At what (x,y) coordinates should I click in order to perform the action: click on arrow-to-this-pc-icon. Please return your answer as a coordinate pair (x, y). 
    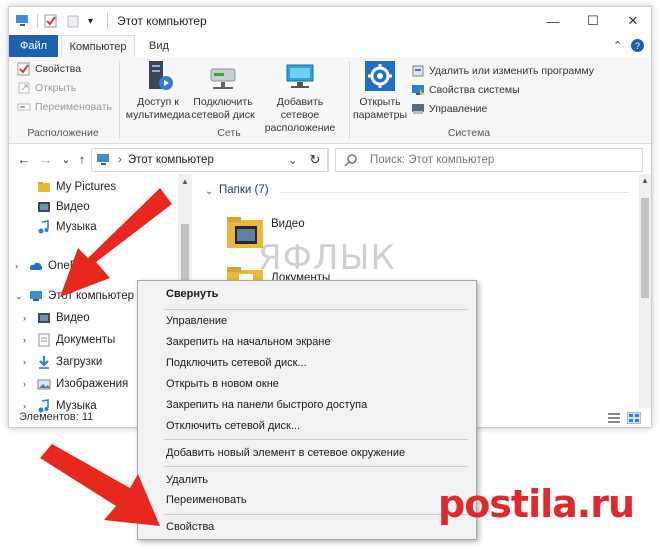
    Looking at the image, I should click on (116, 242).